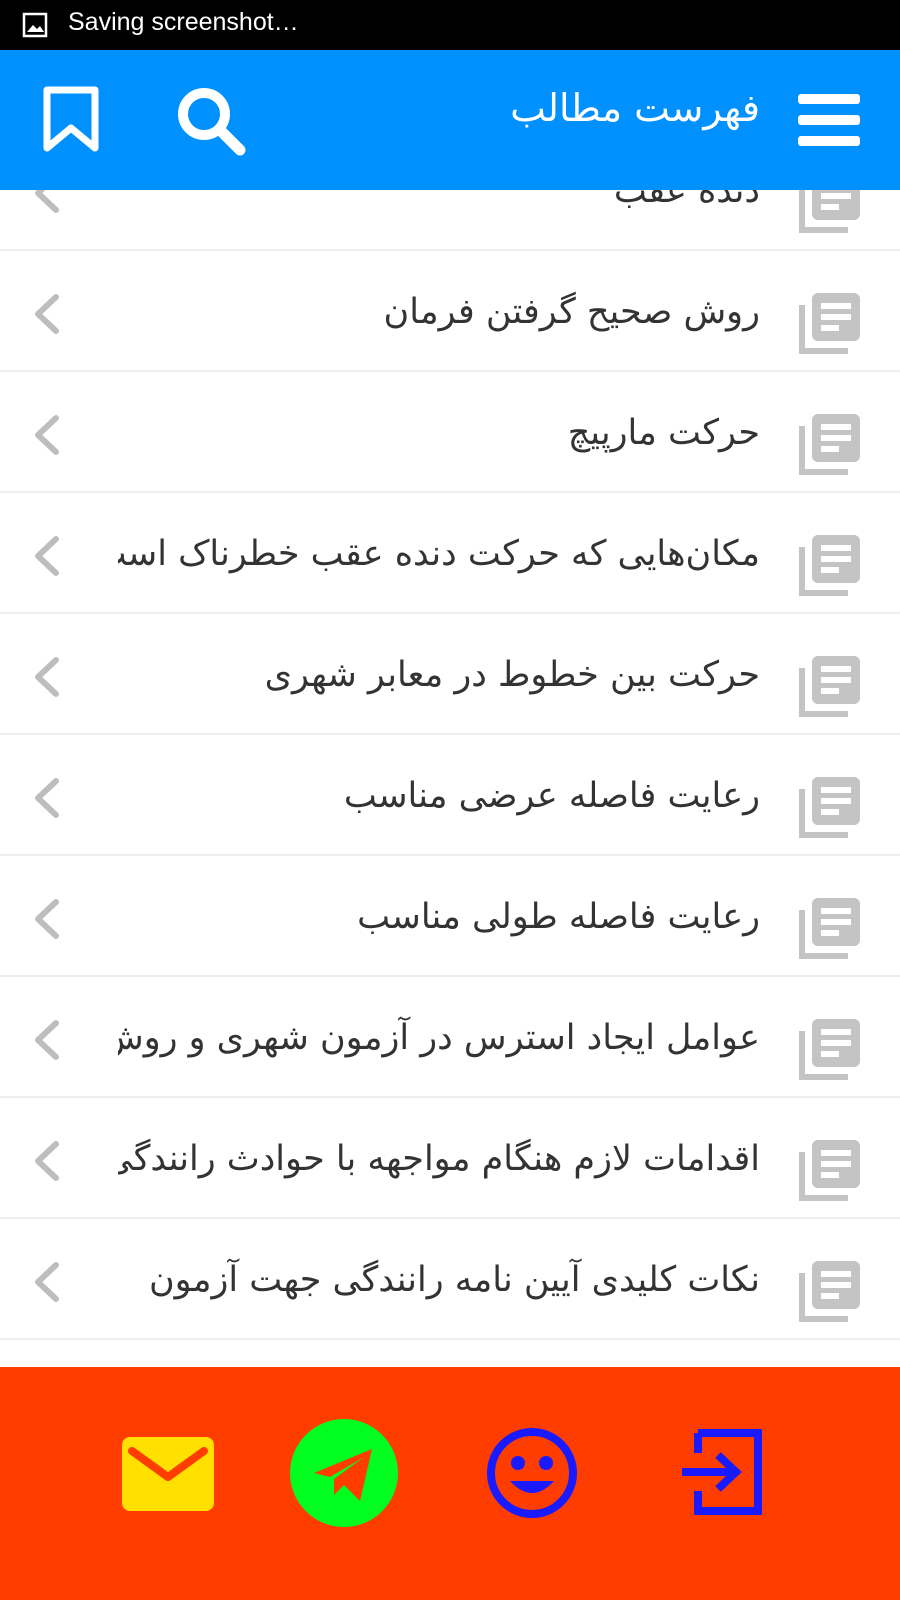 This screenshot has width=900, height=1600. What do you see at coordinates (168, 1474) in the screenshot?
I see `mail-icon` at bounding box center [168, 1474].